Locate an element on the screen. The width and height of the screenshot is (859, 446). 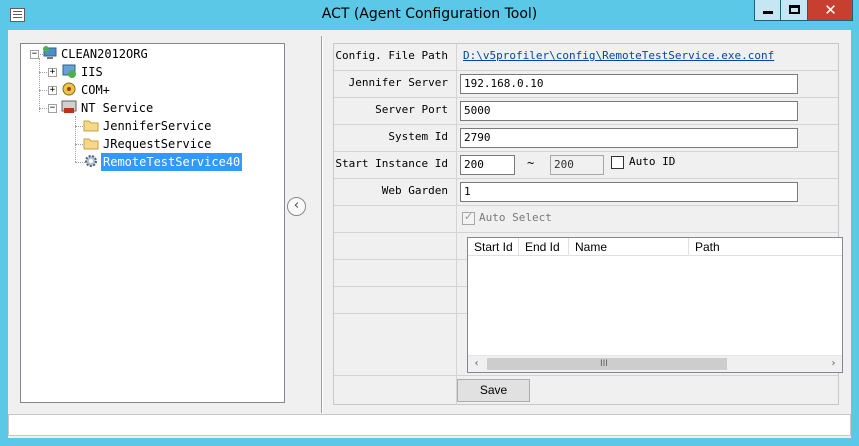
column-end-id: End Id is located at coordinates (544, 247).